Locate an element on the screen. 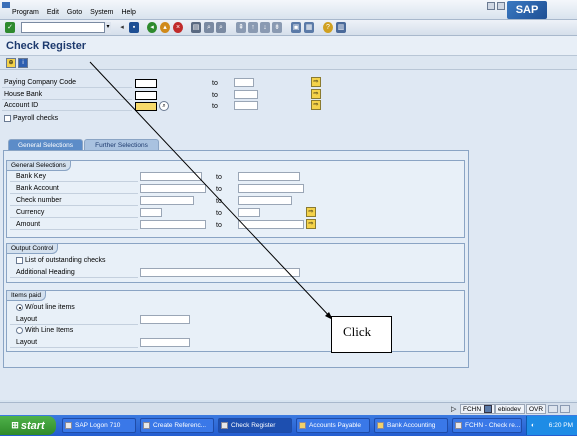  taskbar-item-label: Check Register is located at coordinates (253, 425).